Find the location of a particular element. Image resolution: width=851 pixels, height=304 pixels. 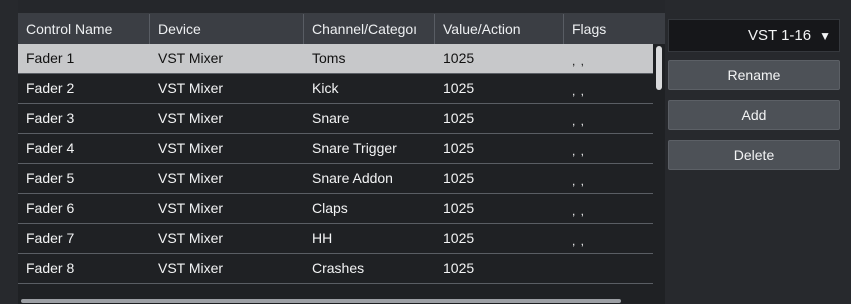

channel-cell: Kick is located at coordinates (325, 88).